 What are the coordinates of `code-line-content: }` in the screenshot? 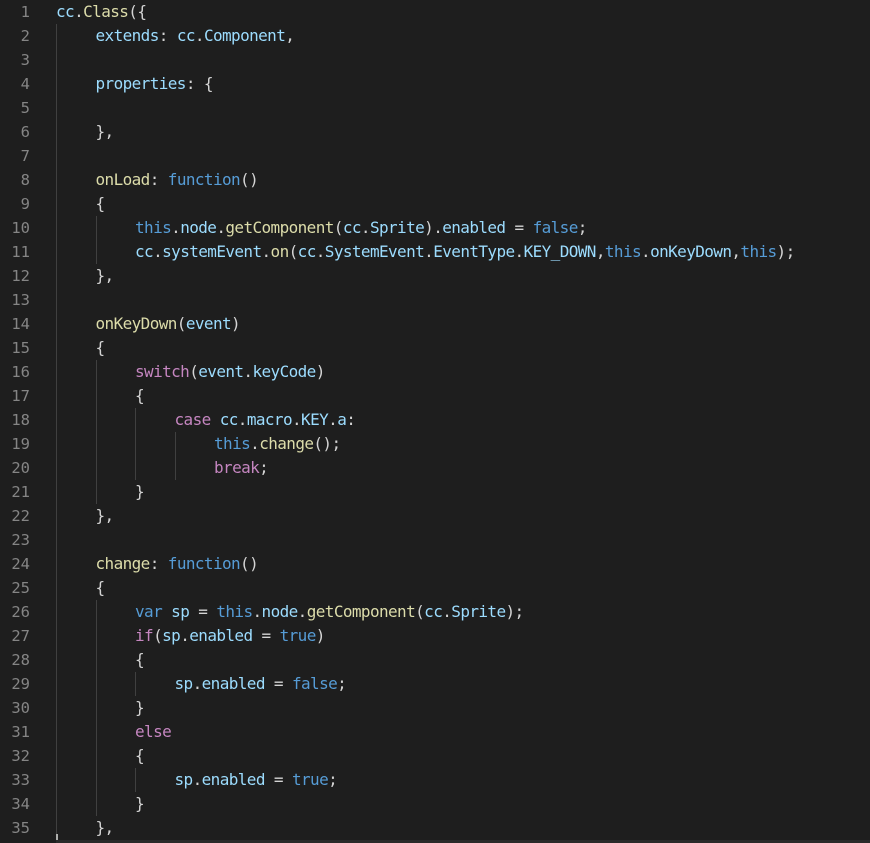 It's located at (140, 492).